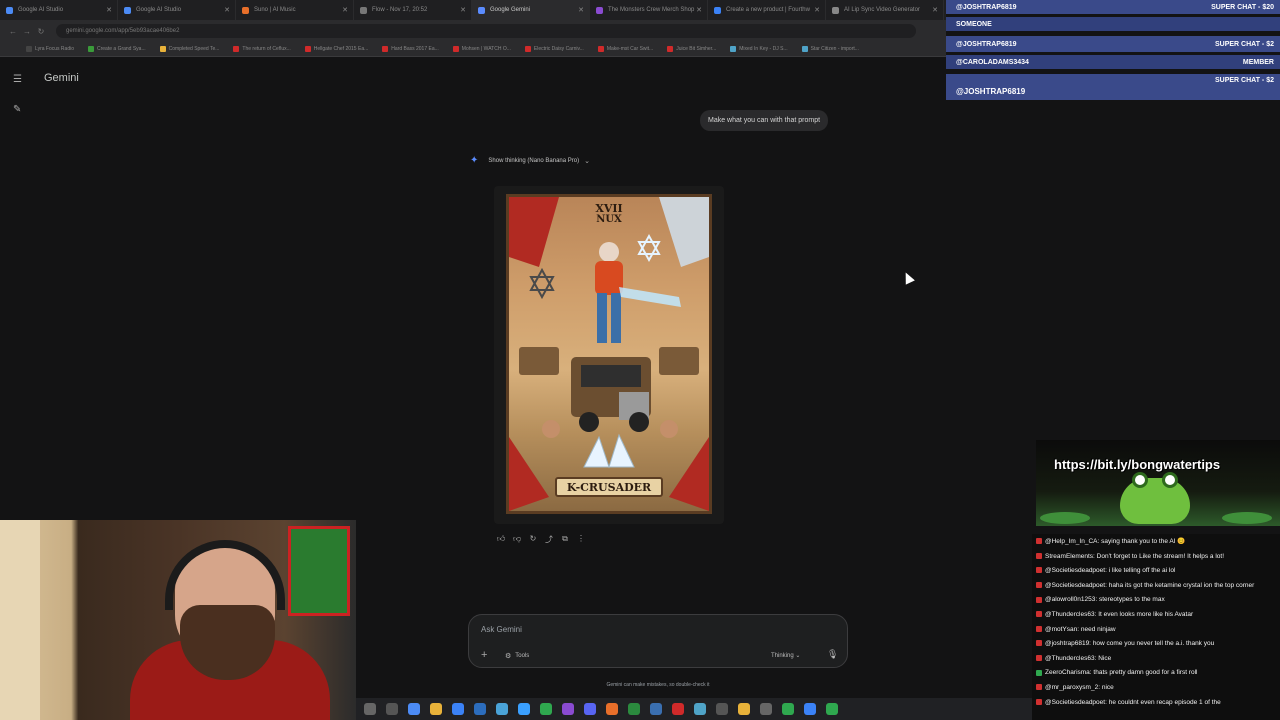 This screenshot has width=1280, height=720. Describe the element at coordinates (767, 10) in the screenshot. I see `browser-tab: Create a new product | Fourthw ✕` at that location.